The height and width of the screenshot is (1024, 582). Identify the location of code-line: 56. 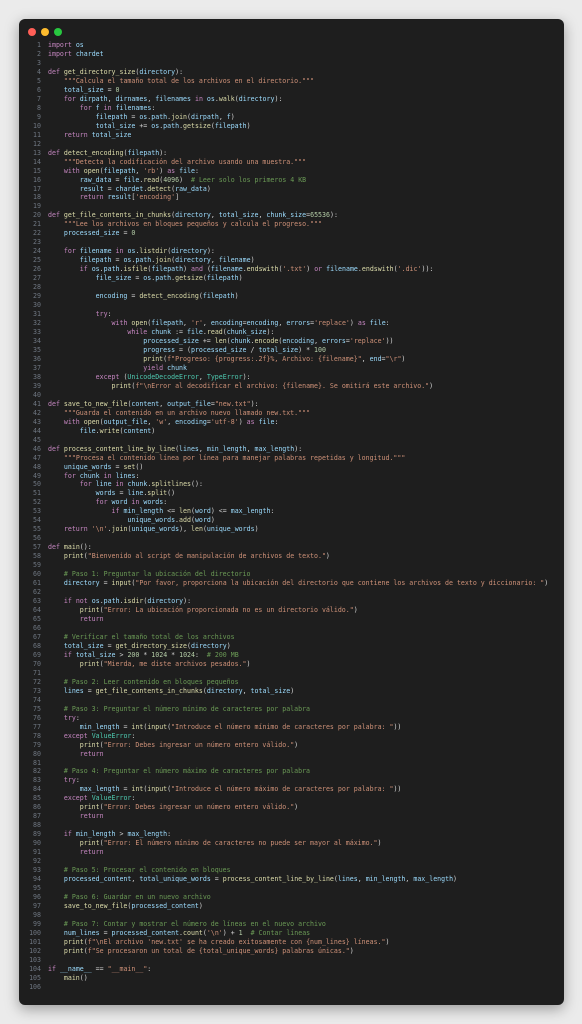
(291, 538).